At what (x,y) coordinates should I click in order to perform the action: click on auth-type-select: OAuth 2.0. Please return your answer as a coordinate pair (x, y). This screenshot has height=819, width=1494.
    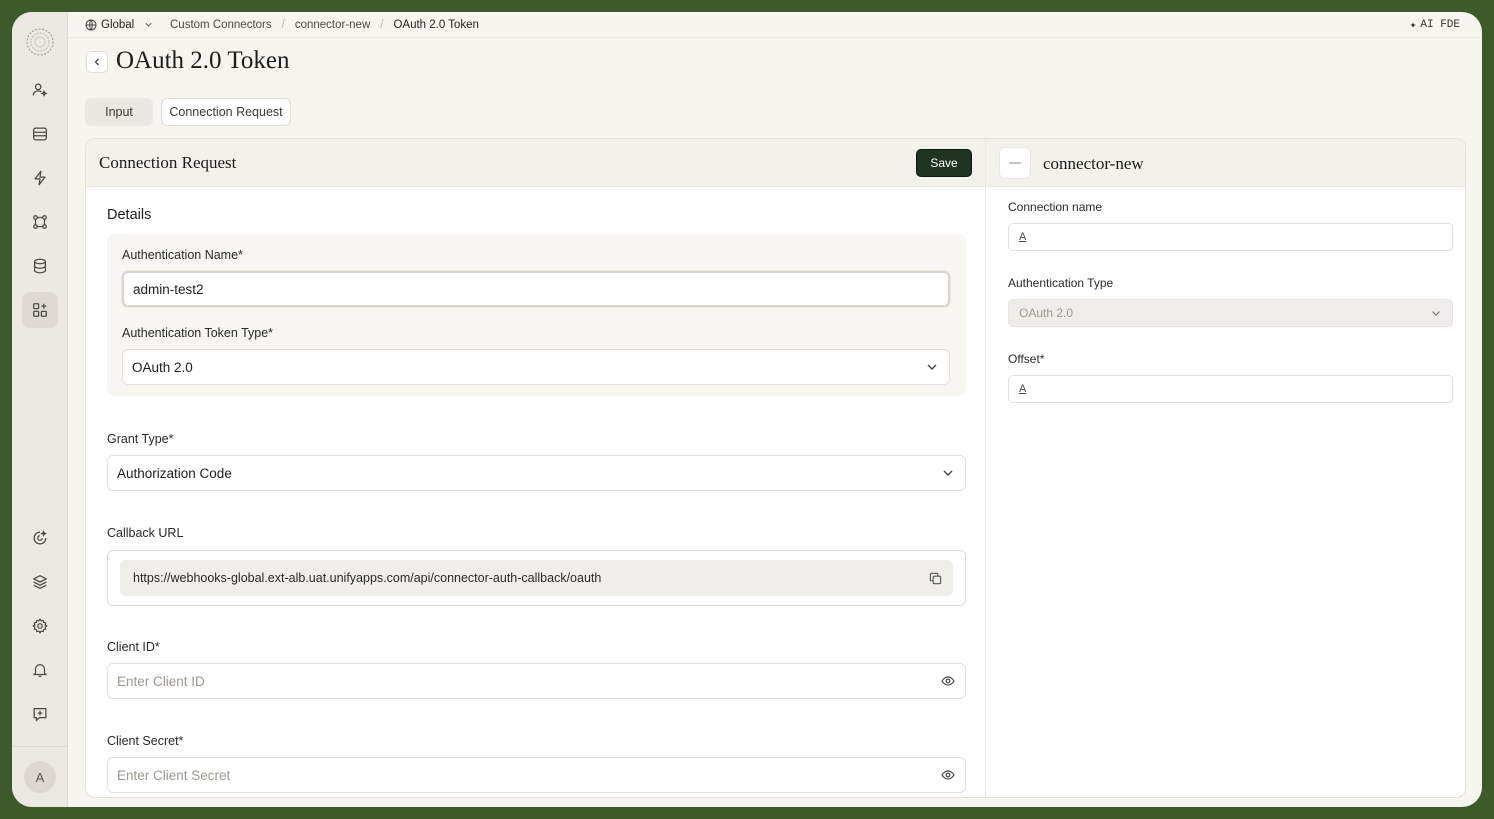
    Looking at the image, I should click on (1230, 313).